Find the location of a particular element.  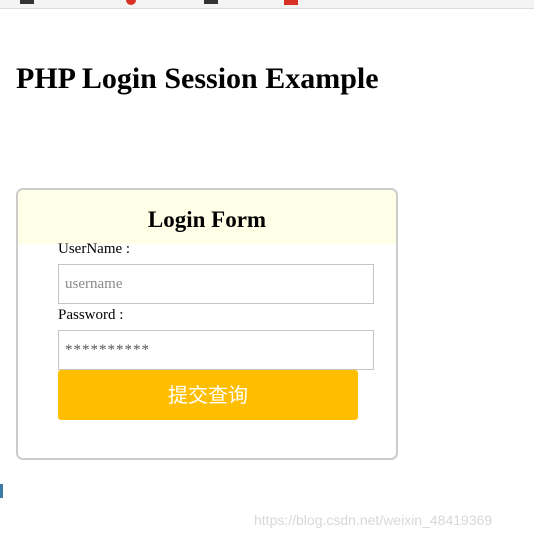

password-input is located at coordinates (216, 350).